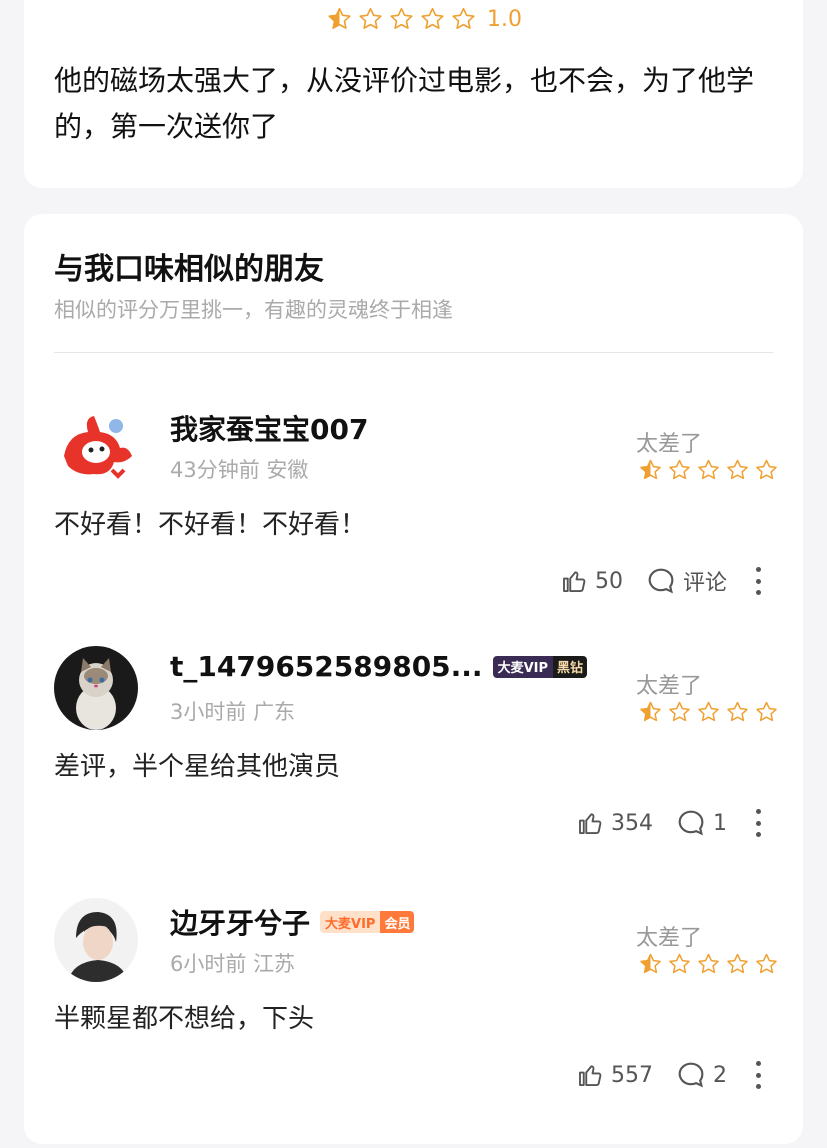 The height and width of the screenshot is (1148, 827). What do you see at coordinates (197, 767) in the screenshot?
I see `comment-text: 差评，半个星给其他演员` at bounding box center [197, 767].